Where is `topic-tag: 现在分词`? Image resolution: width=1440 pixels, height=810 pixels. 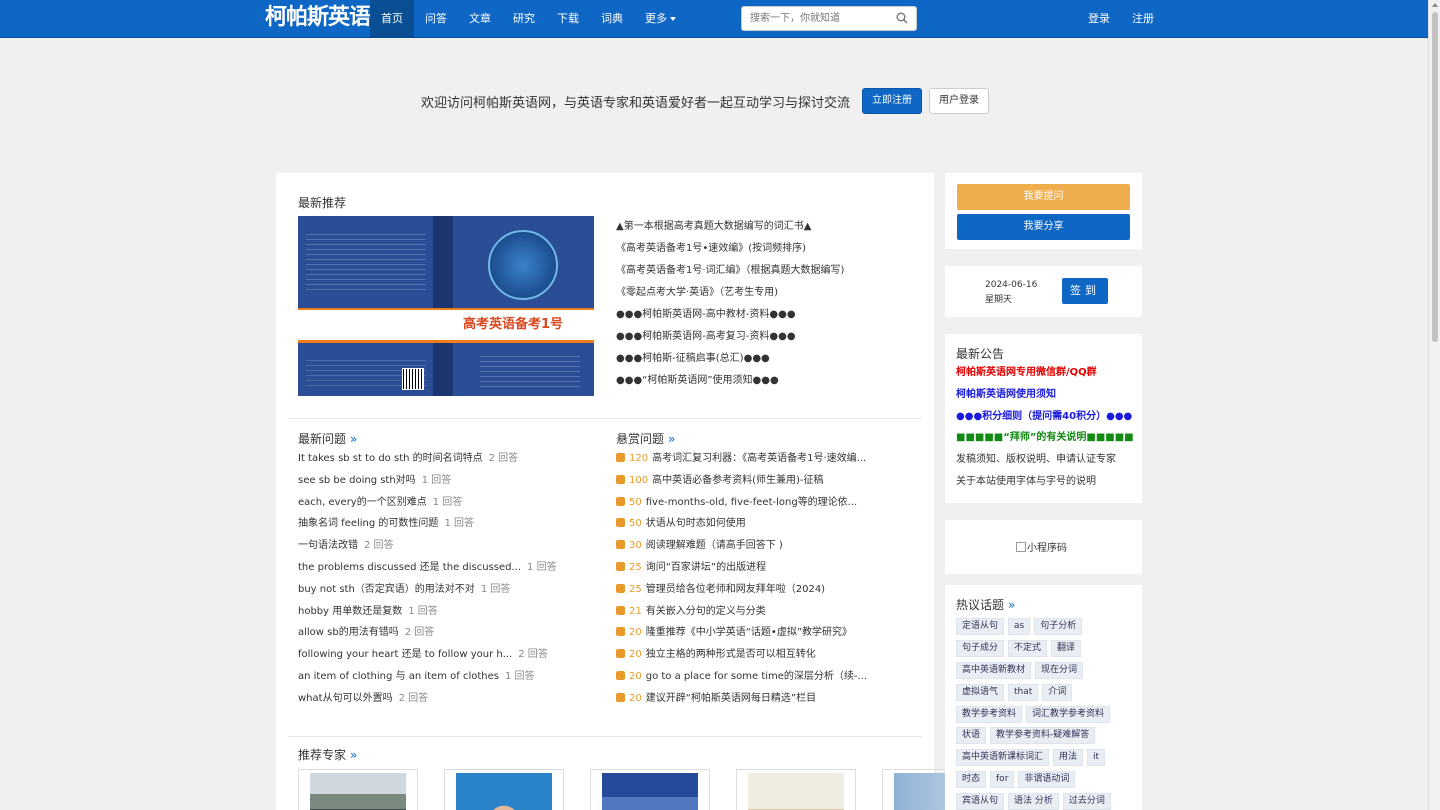
topic-tag: 现在分词 is located at coordinates (1059, 670).